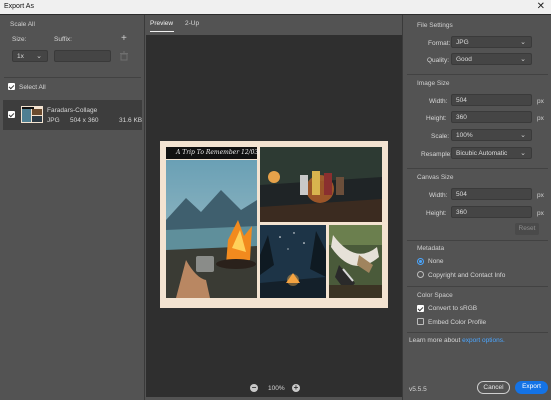  I want to click on asset-file-size: 31.6 KB, so click(131, 120).